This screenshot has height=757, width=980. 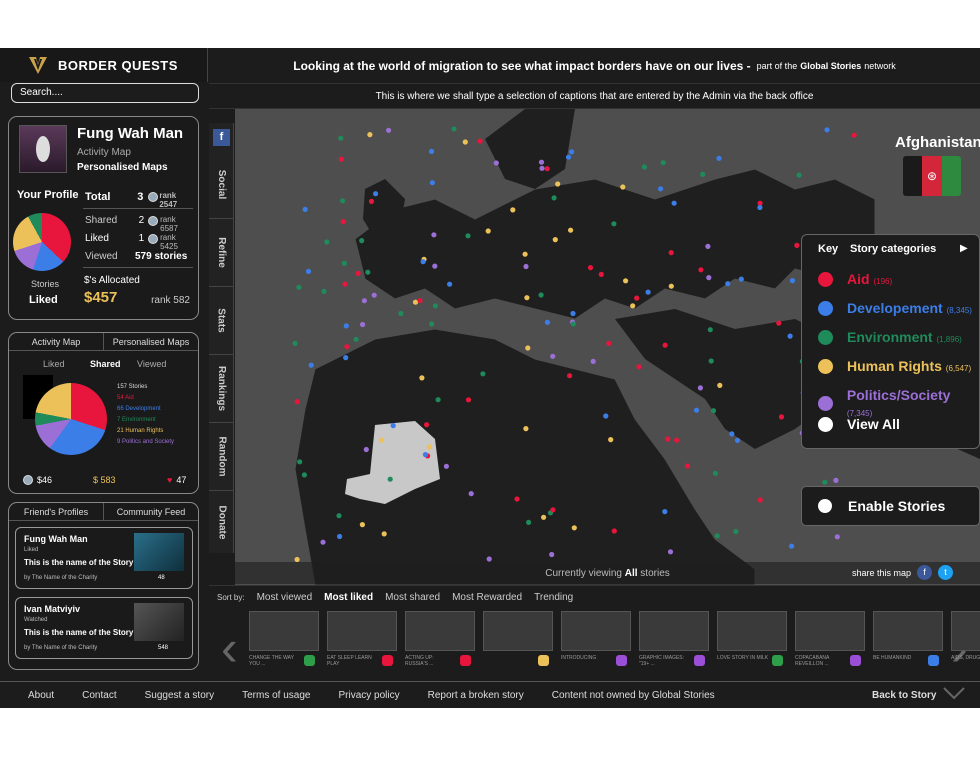 I want to click on facebook-icon: f, so click(x=221, y=137).